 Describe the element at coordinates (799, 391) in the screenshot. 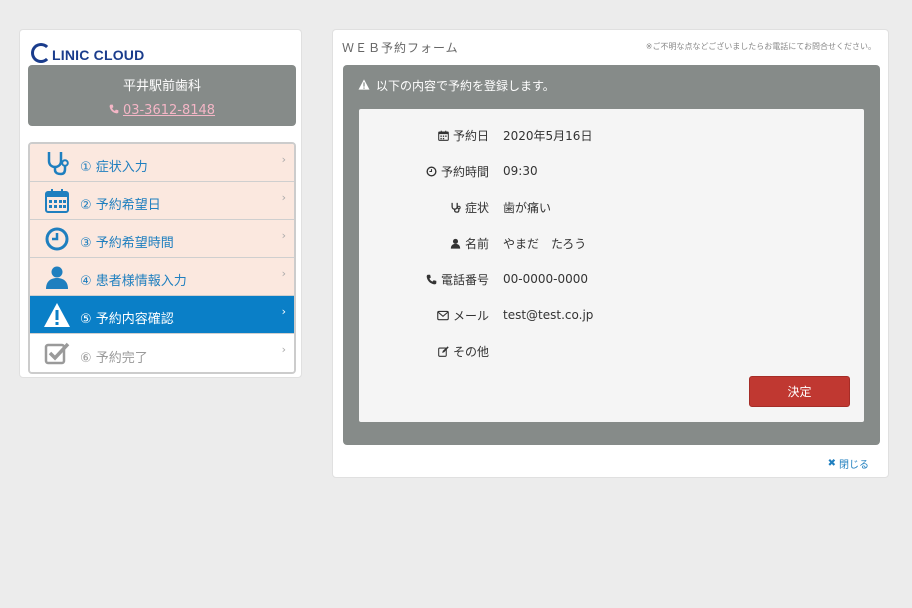

I see `submit-button: 決定` at that location.